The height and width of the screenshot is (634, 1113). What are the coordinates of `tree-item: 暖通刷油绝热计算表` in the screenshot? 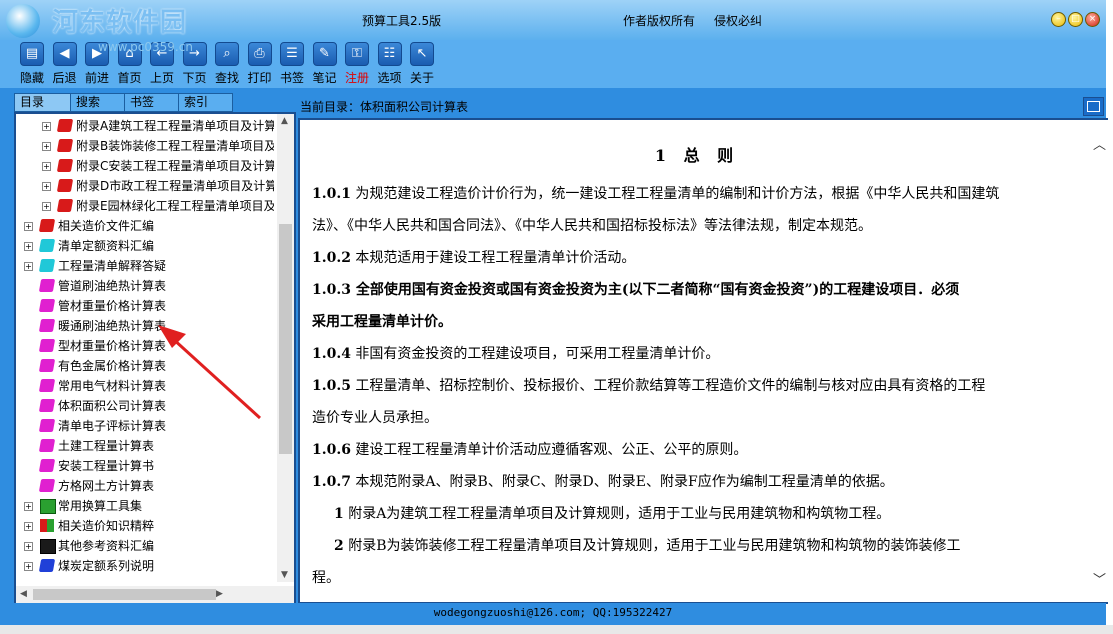 It's located at (145, 326).